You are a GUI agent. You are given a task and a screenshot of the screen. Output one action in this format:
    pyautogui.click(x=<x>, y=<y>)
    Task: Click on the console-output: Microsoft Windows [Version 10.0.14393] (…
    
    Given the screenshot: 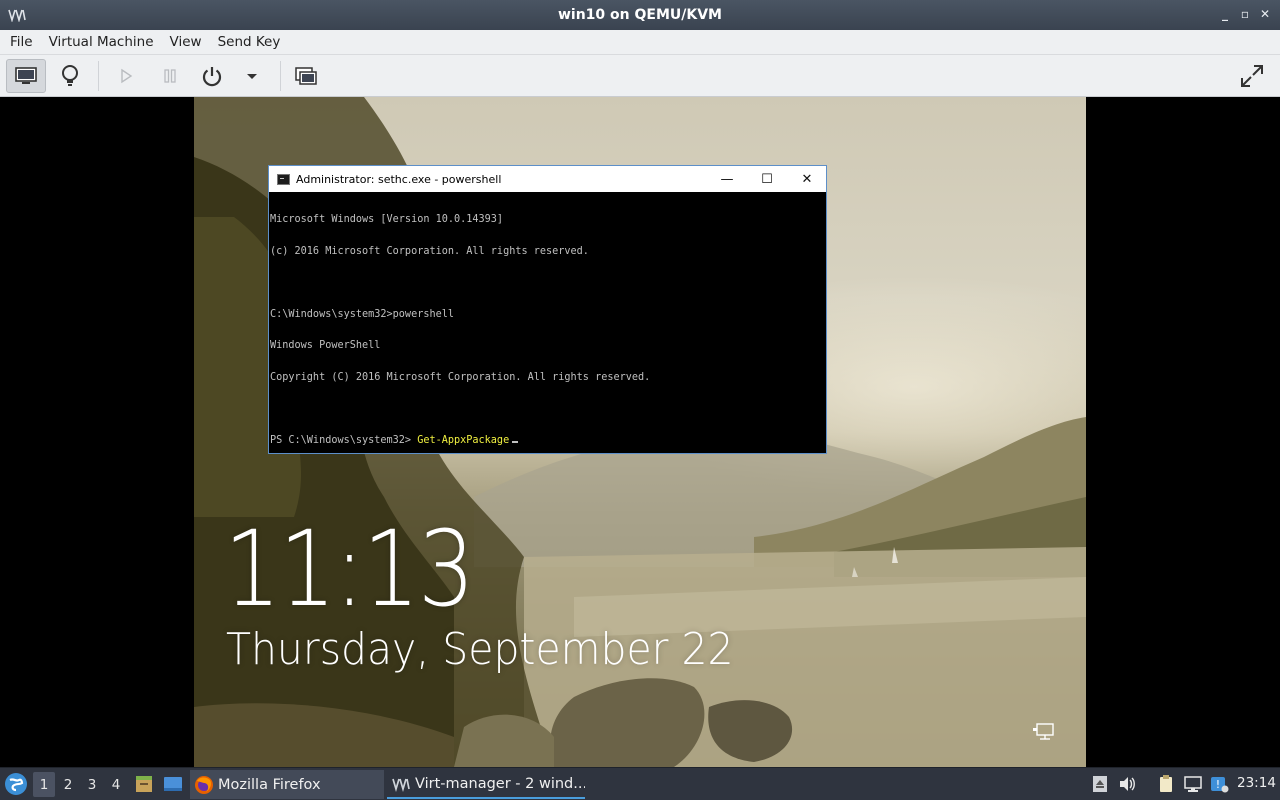 What is the action you would take?
    pyautogui.click(x=547, y=329)
    